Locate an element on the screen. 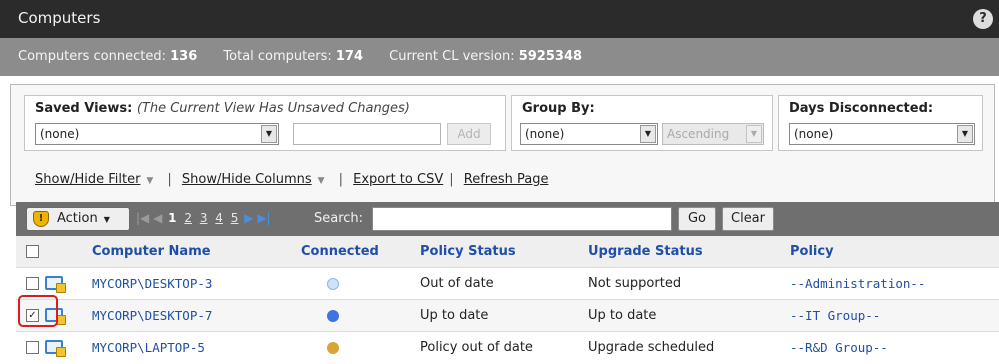 This screenshot has height=364, width=999. go-button: Go is located at coordinates (697, 219).